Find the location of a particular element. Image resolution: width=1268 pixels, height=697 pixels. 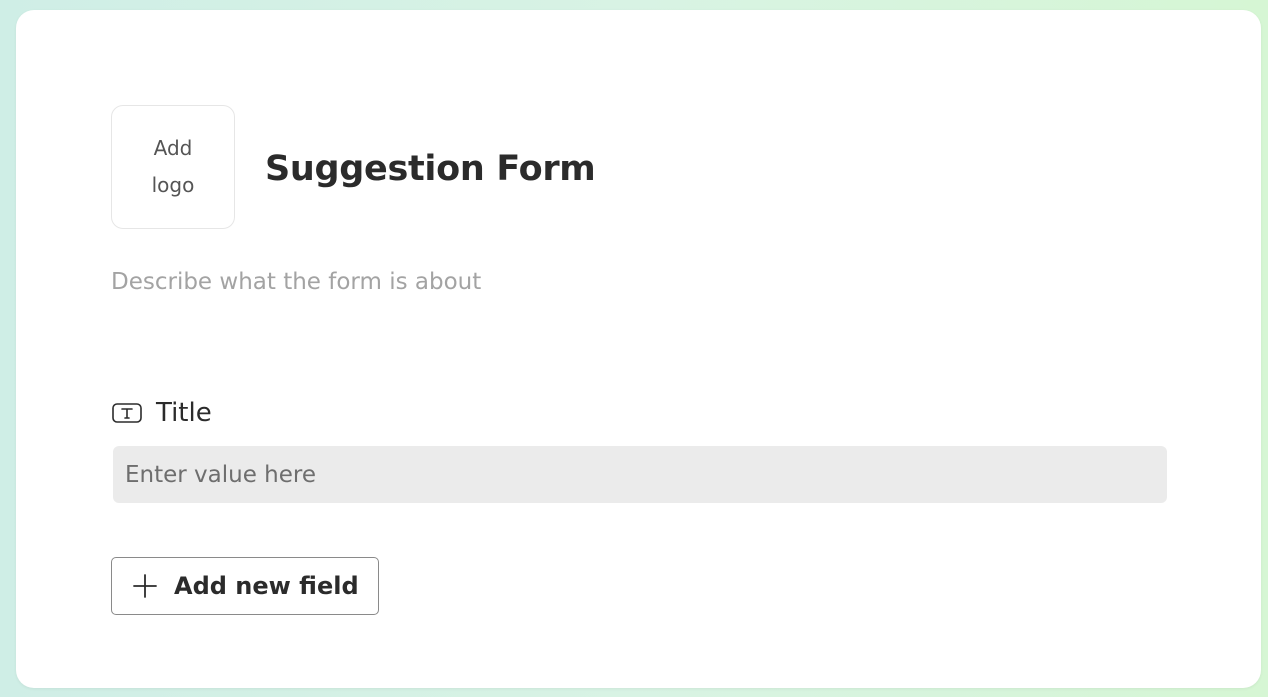

field-header-title: Title is located at coordinates (162, 413).